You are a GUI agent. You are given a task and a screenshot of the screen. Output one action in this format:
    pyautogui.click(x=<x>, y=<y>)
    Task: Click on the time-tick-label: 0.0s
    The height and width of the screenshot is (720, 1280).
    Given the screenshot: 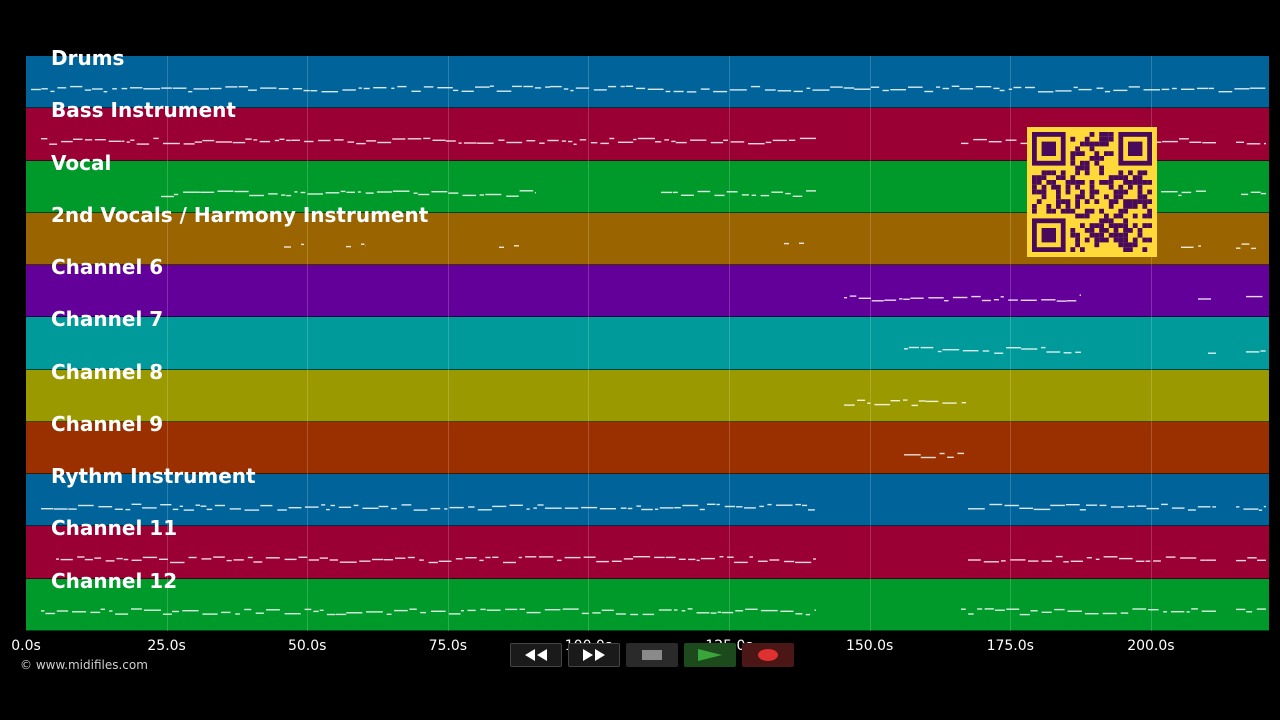 What is the action you would take?
    pyautogui.click(x=26, y=646)
    